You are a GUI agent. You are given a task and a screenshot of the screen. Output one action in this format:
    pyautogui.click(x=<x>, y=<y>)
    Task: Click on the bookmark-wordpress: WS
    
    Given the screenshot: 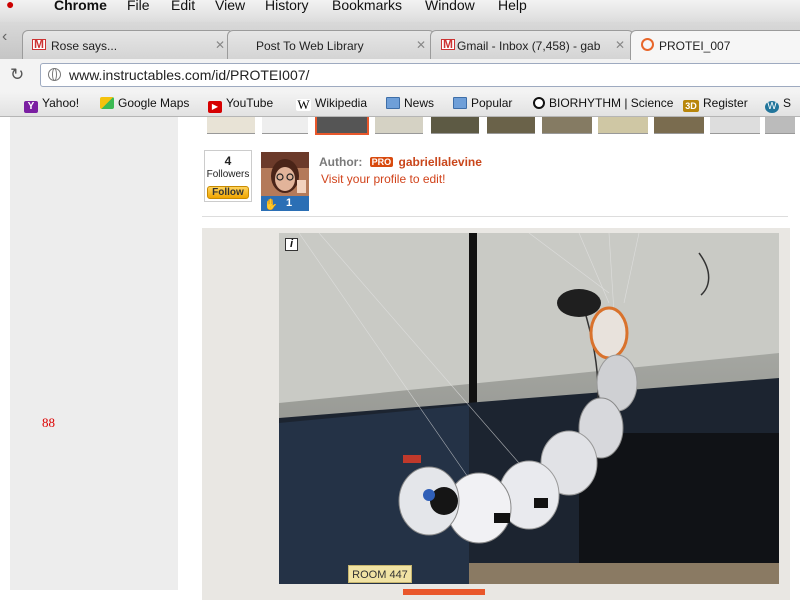 What is the action you would take?
    pyautogui.click(x=778, y=104)
    